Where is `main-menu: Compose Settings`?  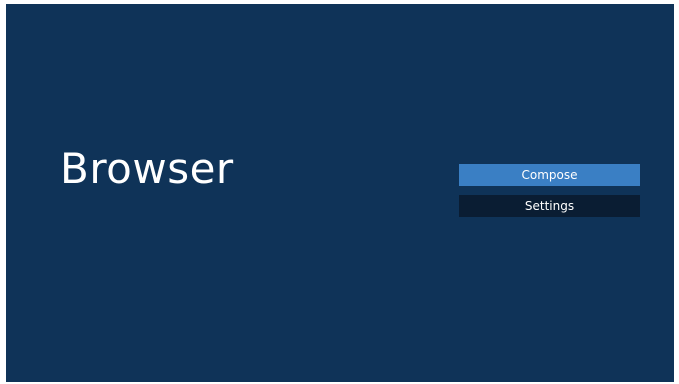
main-menu: Compose Settings is located at coordinates (549, 195).